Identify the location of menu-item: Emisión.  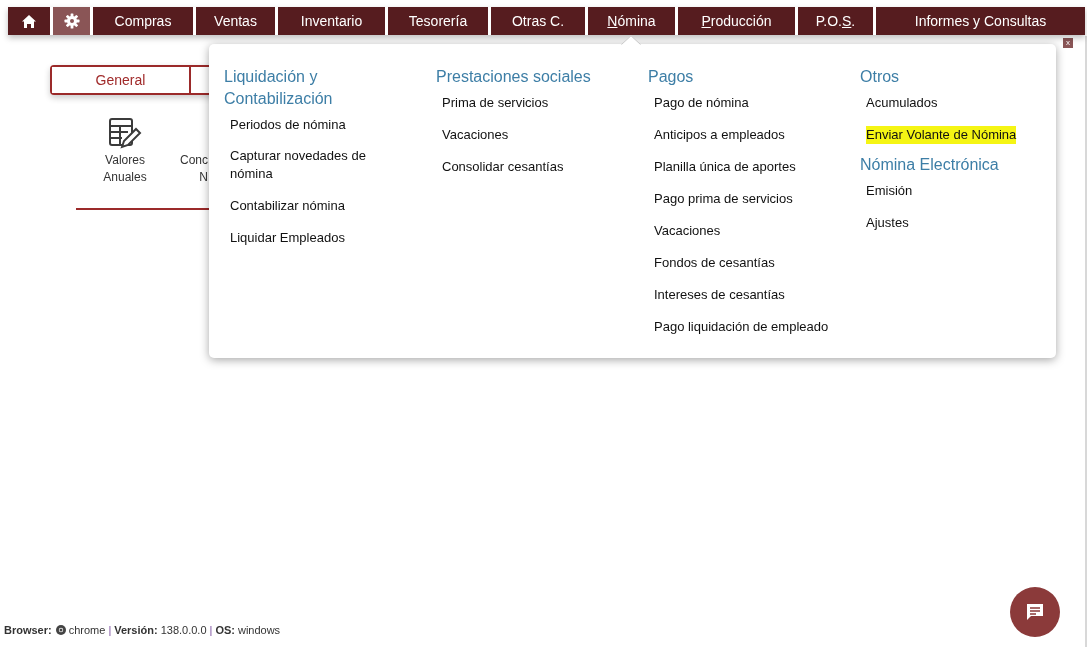
(889, 191).